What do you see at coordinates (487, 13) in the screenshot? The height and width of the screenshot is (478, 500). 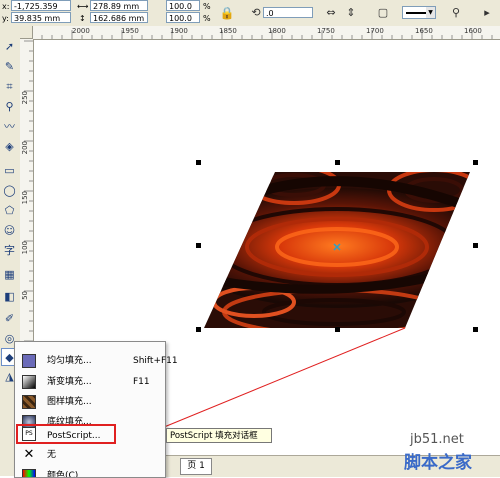 I see `more-options-icon: ▸` at bounding box center [487, 13].